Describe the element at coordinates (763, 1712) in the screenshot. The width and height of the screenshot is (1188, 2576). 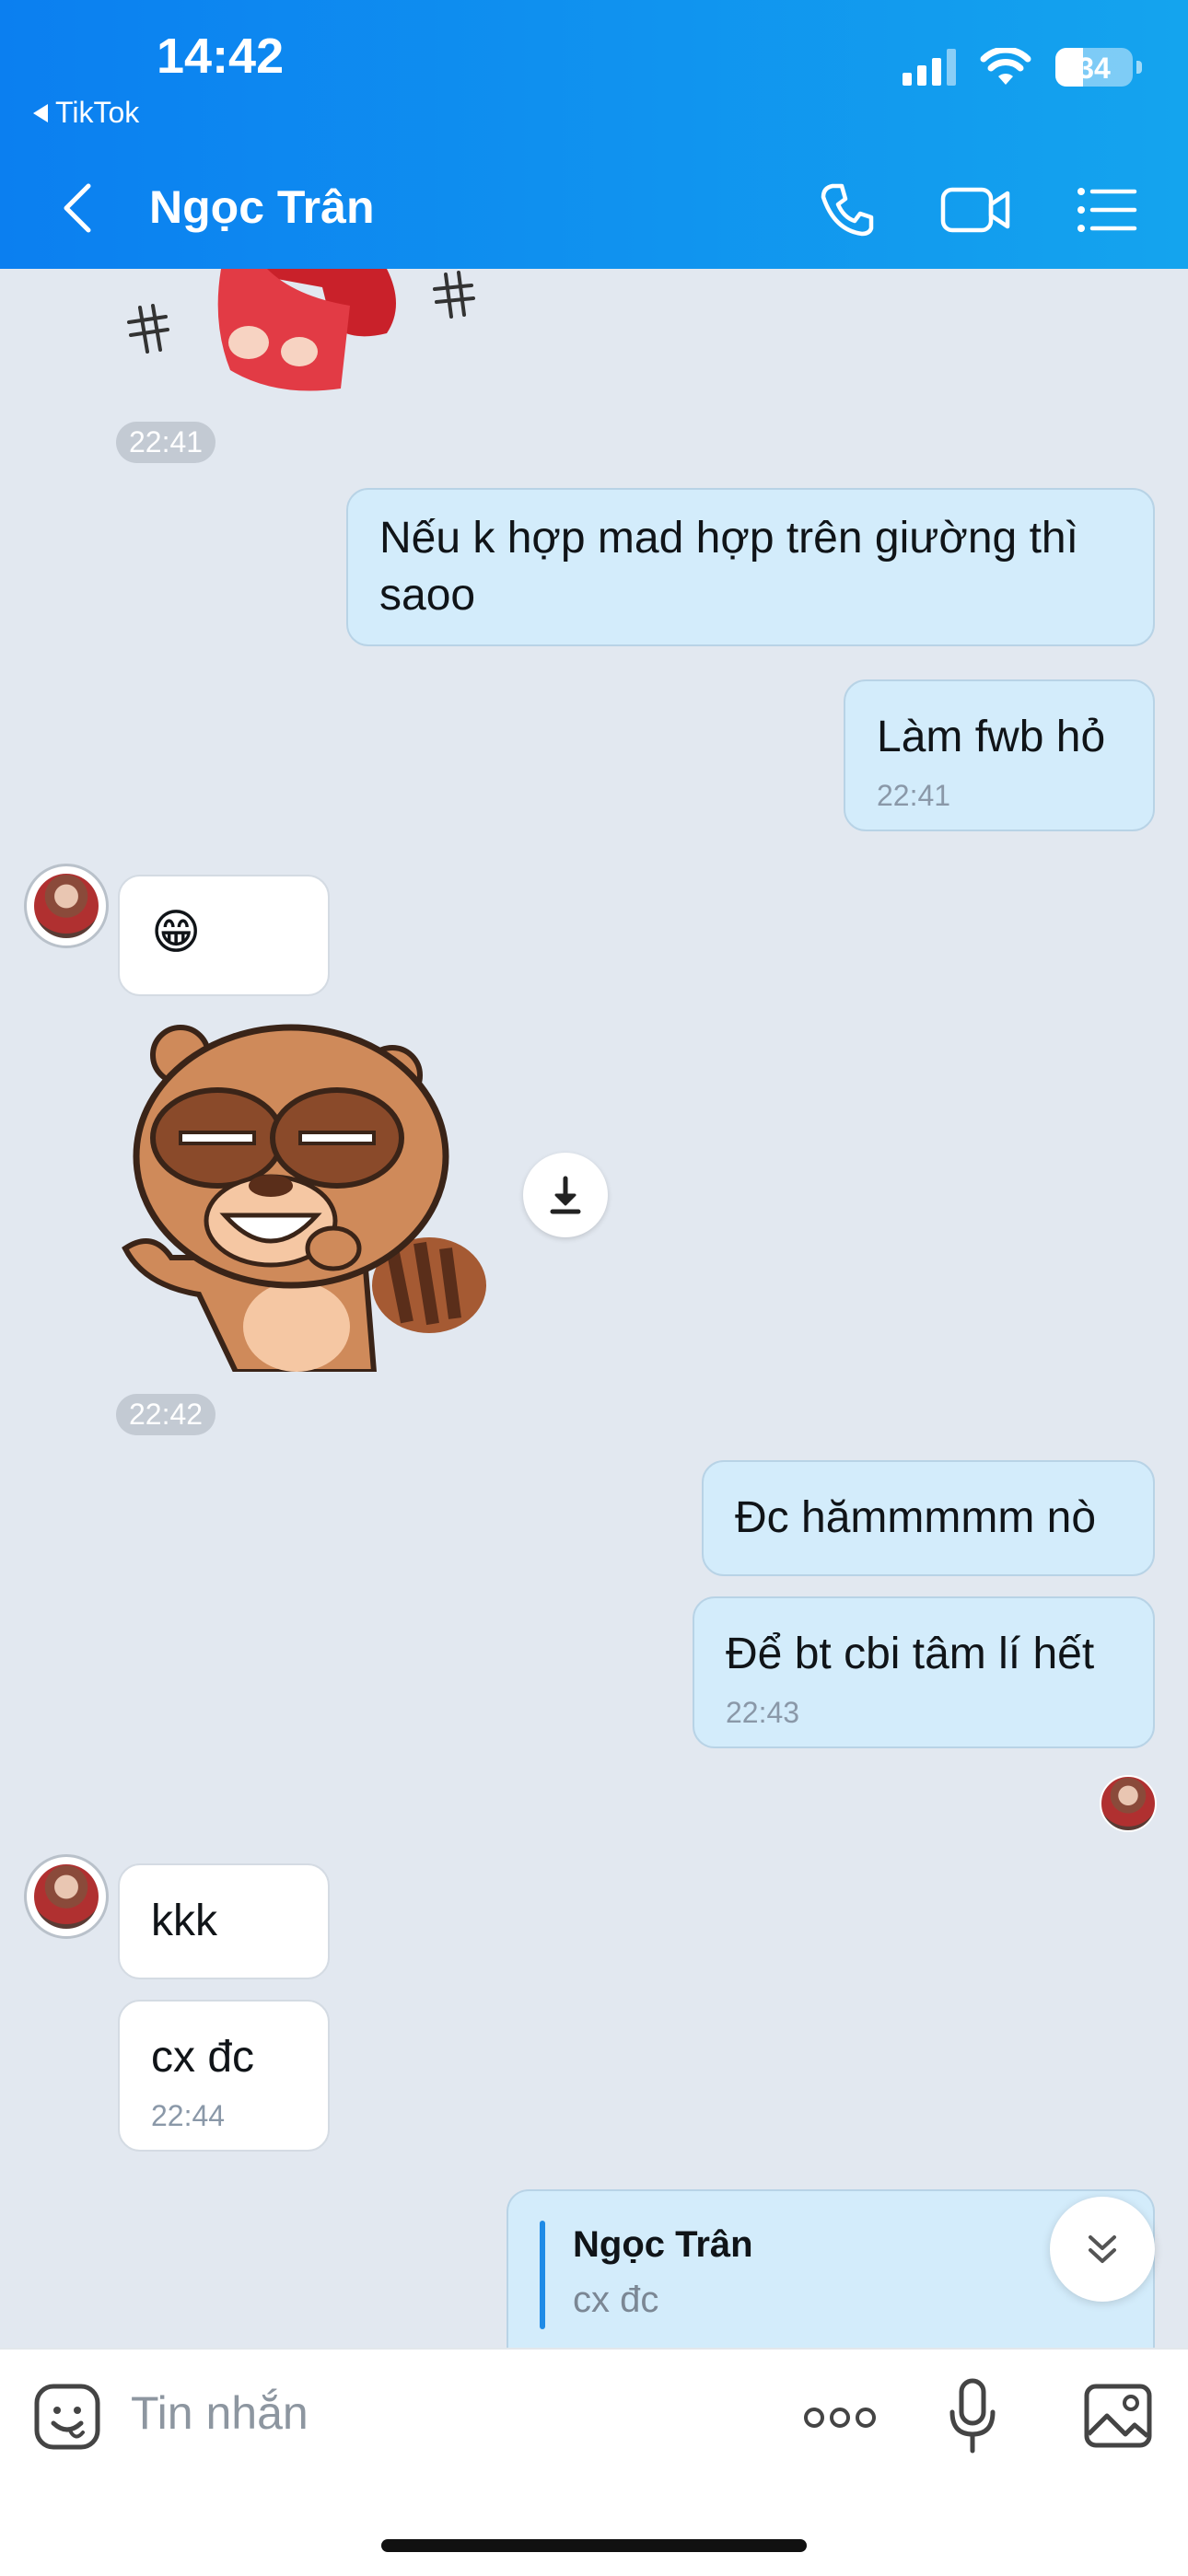
I see `message-time: 22:43` at that location.